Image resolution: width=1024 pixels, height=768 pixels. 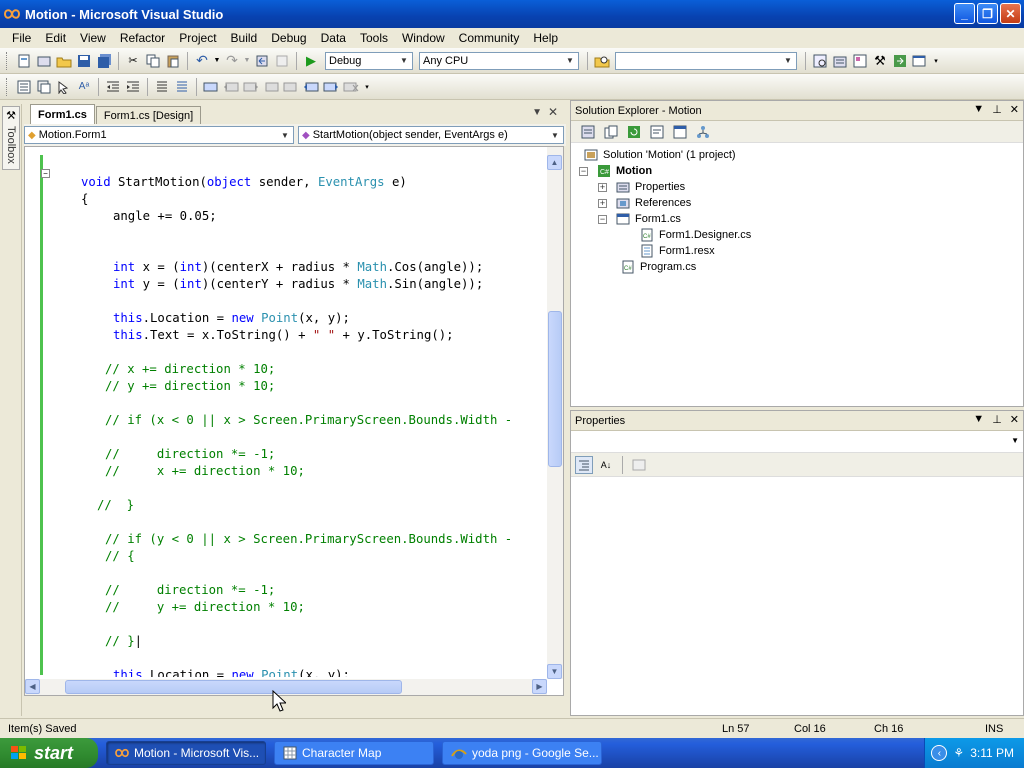 I want to click on close-document-icon: ✕, so click(x=553, y=112).